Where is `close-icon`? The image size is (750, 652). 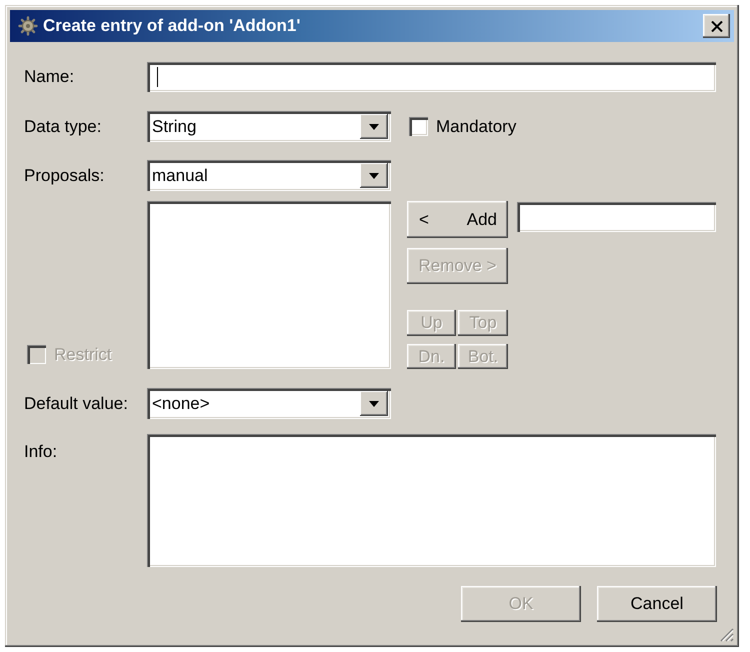
close-icon is located at coordinates (716, 26).